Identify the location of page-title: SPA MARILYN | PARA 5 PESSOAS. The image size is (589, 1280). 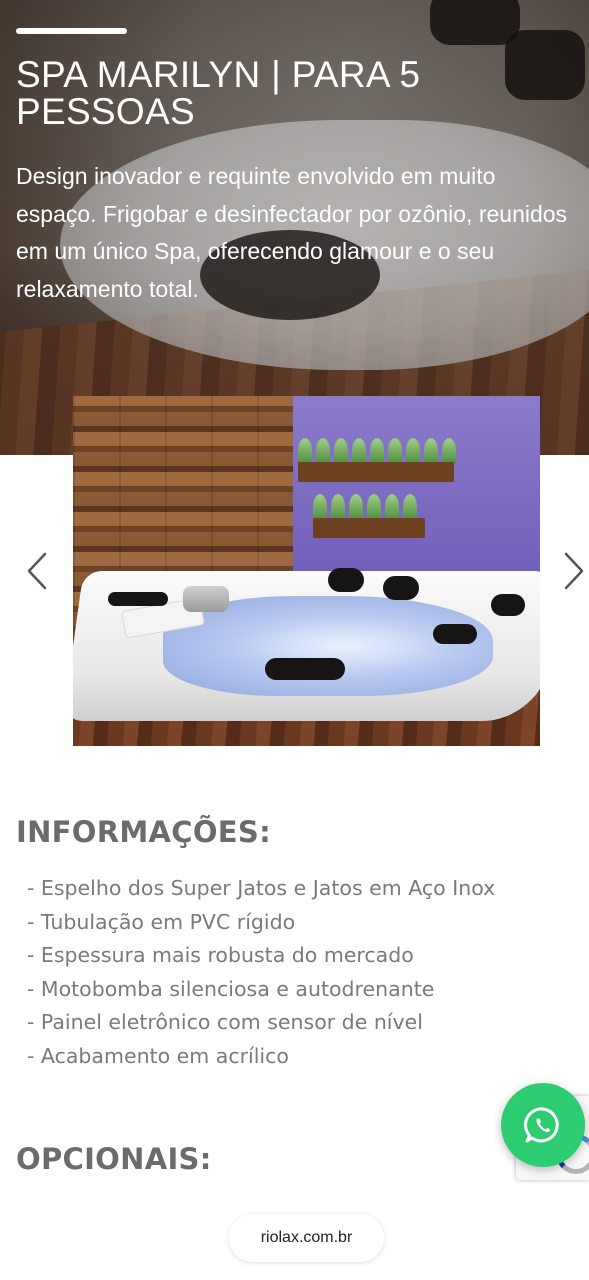
(218, 93).